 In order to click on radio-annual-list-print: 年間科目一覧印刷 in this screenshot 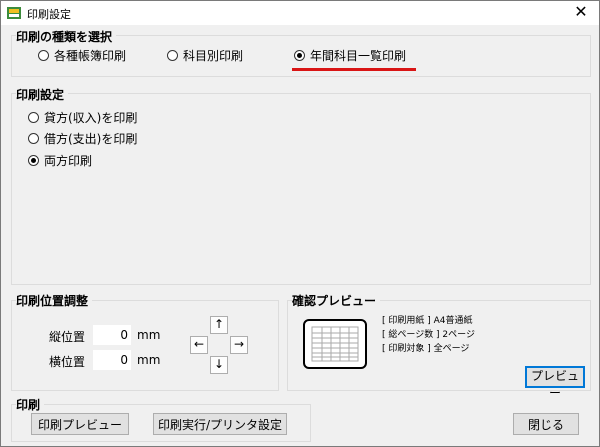, I will do `click(350, 55)`.